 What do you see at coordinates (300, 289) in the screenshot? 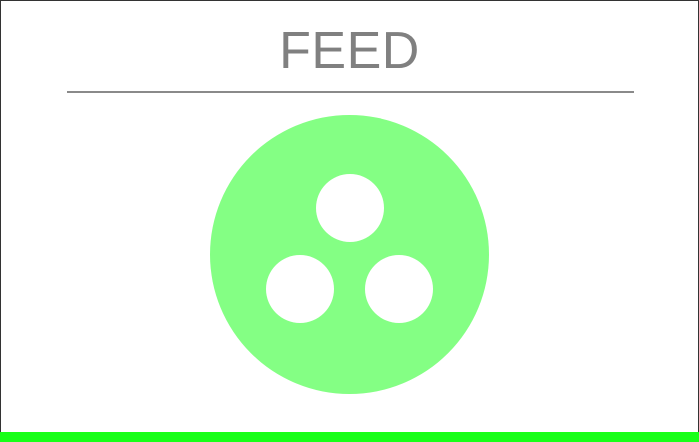
I see `feed-pellet-left` at bounding box center [300, 289].